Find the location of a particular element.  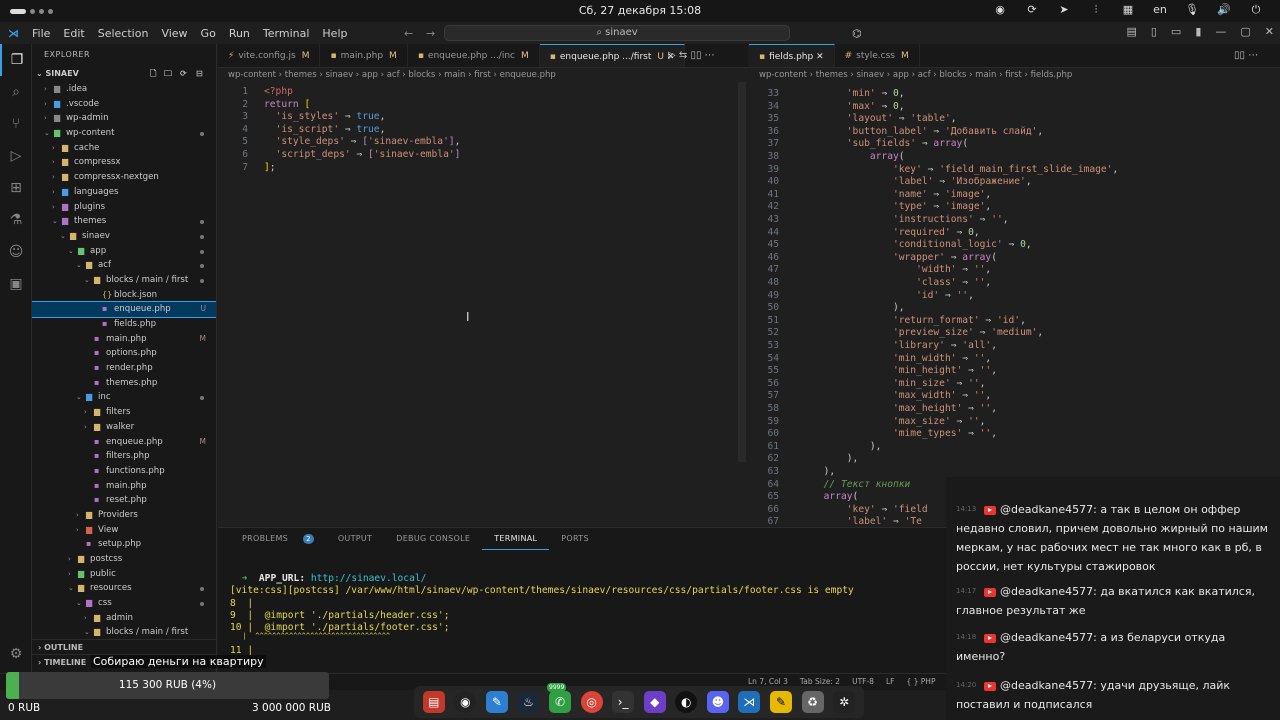

tree-item: › ▆ public is located at coordinates (124, 574).